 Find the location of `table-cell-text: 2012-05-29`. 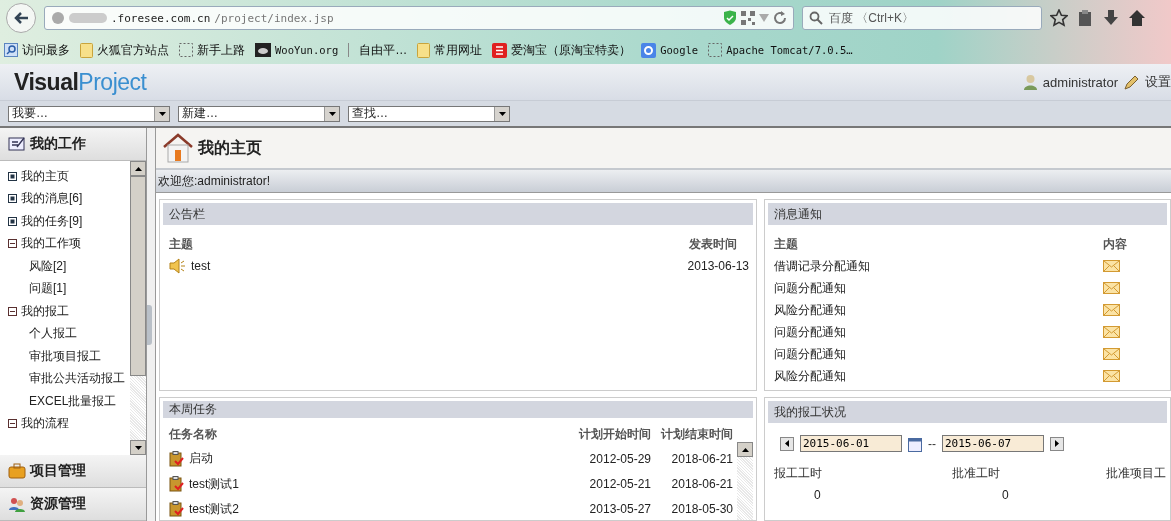

table-cell-text: 2012-05-29 is located at coordinates (619, 459).